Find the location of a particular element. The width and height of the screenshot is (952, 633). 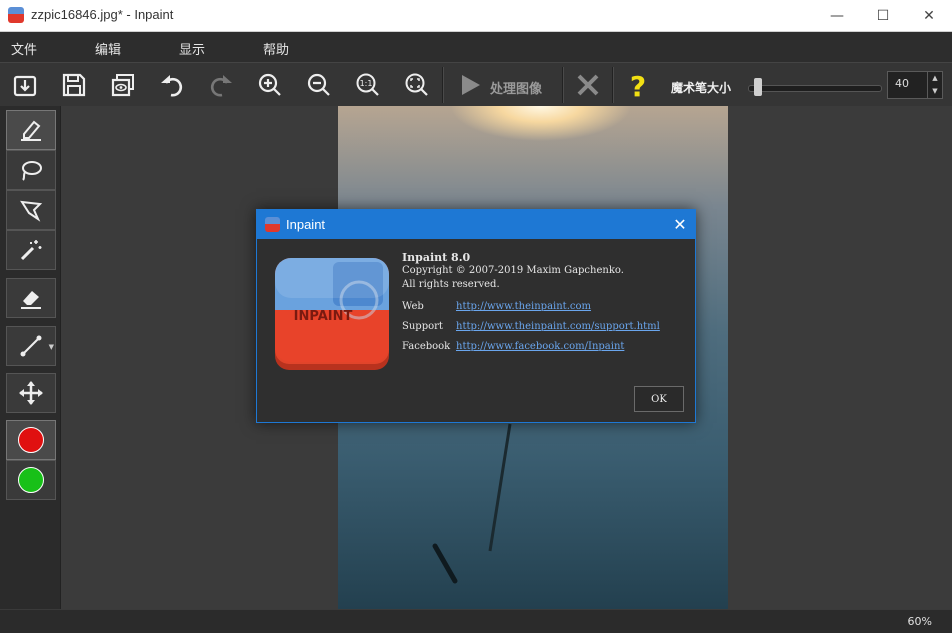

magic-wand-icon is located at coordinates (31, 250).